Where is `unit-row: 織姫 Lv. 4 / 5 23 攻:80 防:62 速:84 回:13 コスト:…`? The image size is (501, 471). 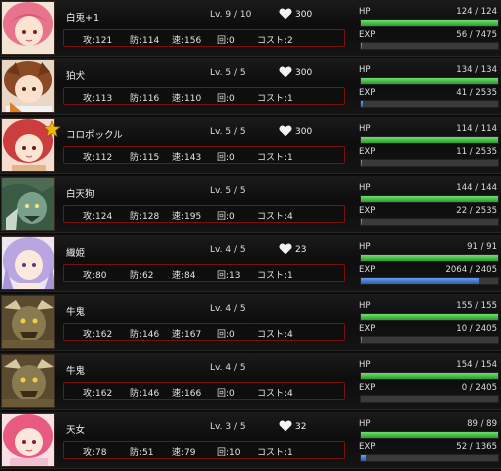 unit-row: 織姫 Lv. 4 / 5 23 攻:80 防:62 速:84 回:13 コスト:… is located at coordinates (250, 263).